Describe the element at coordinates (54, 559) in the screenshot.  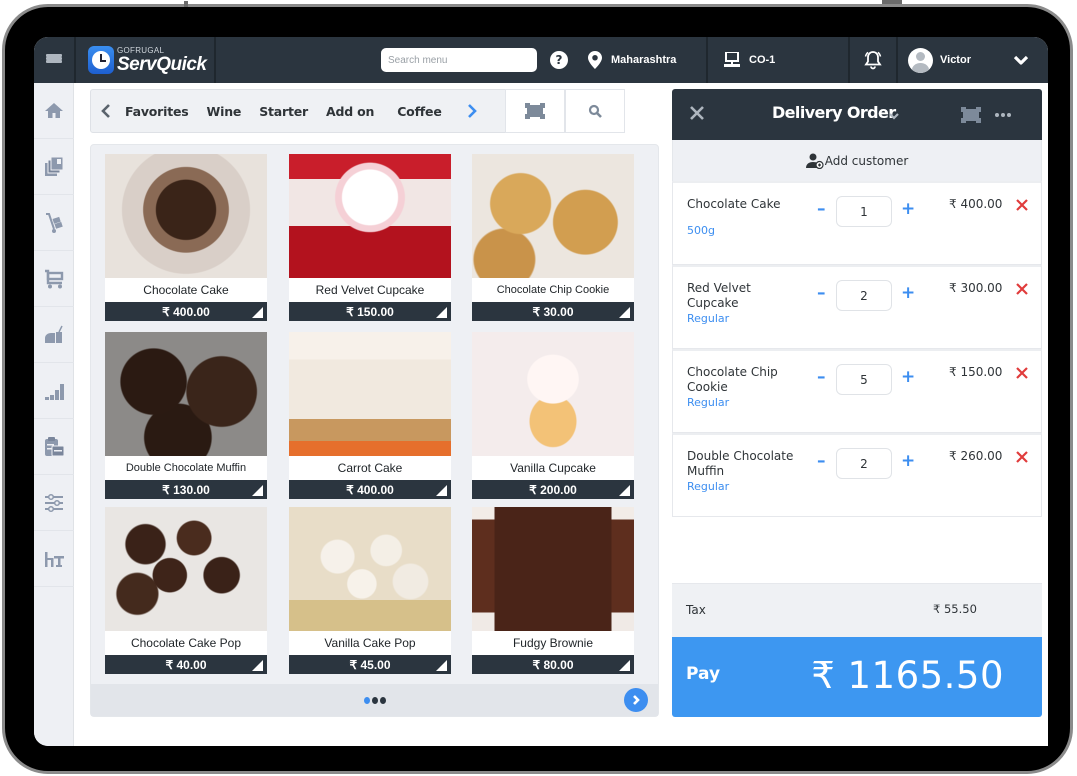
I see `sidebar-item-tables` at that location.